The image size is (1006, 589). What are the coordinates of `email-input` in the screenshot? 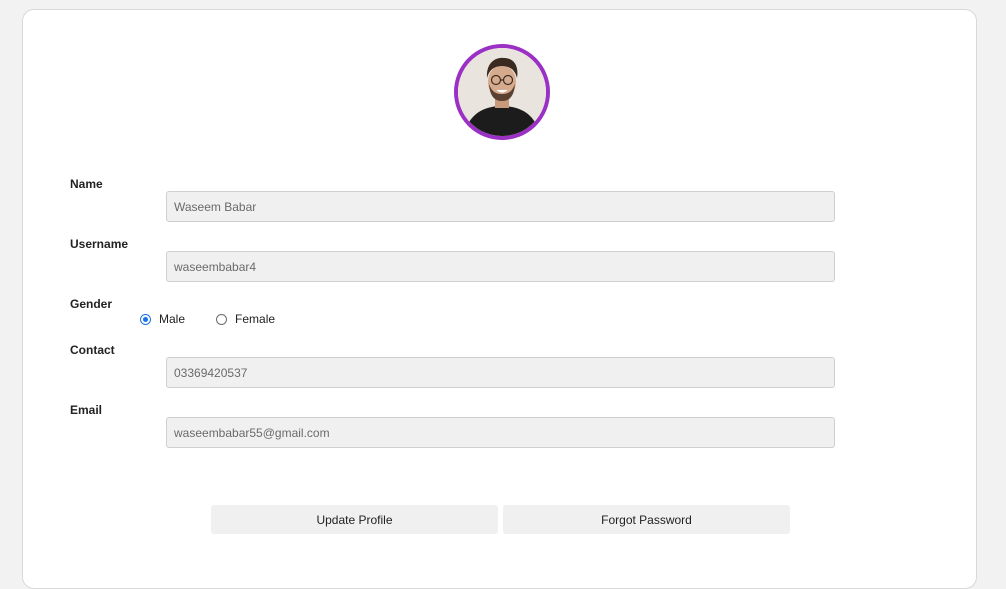 It's located at (500, 432).